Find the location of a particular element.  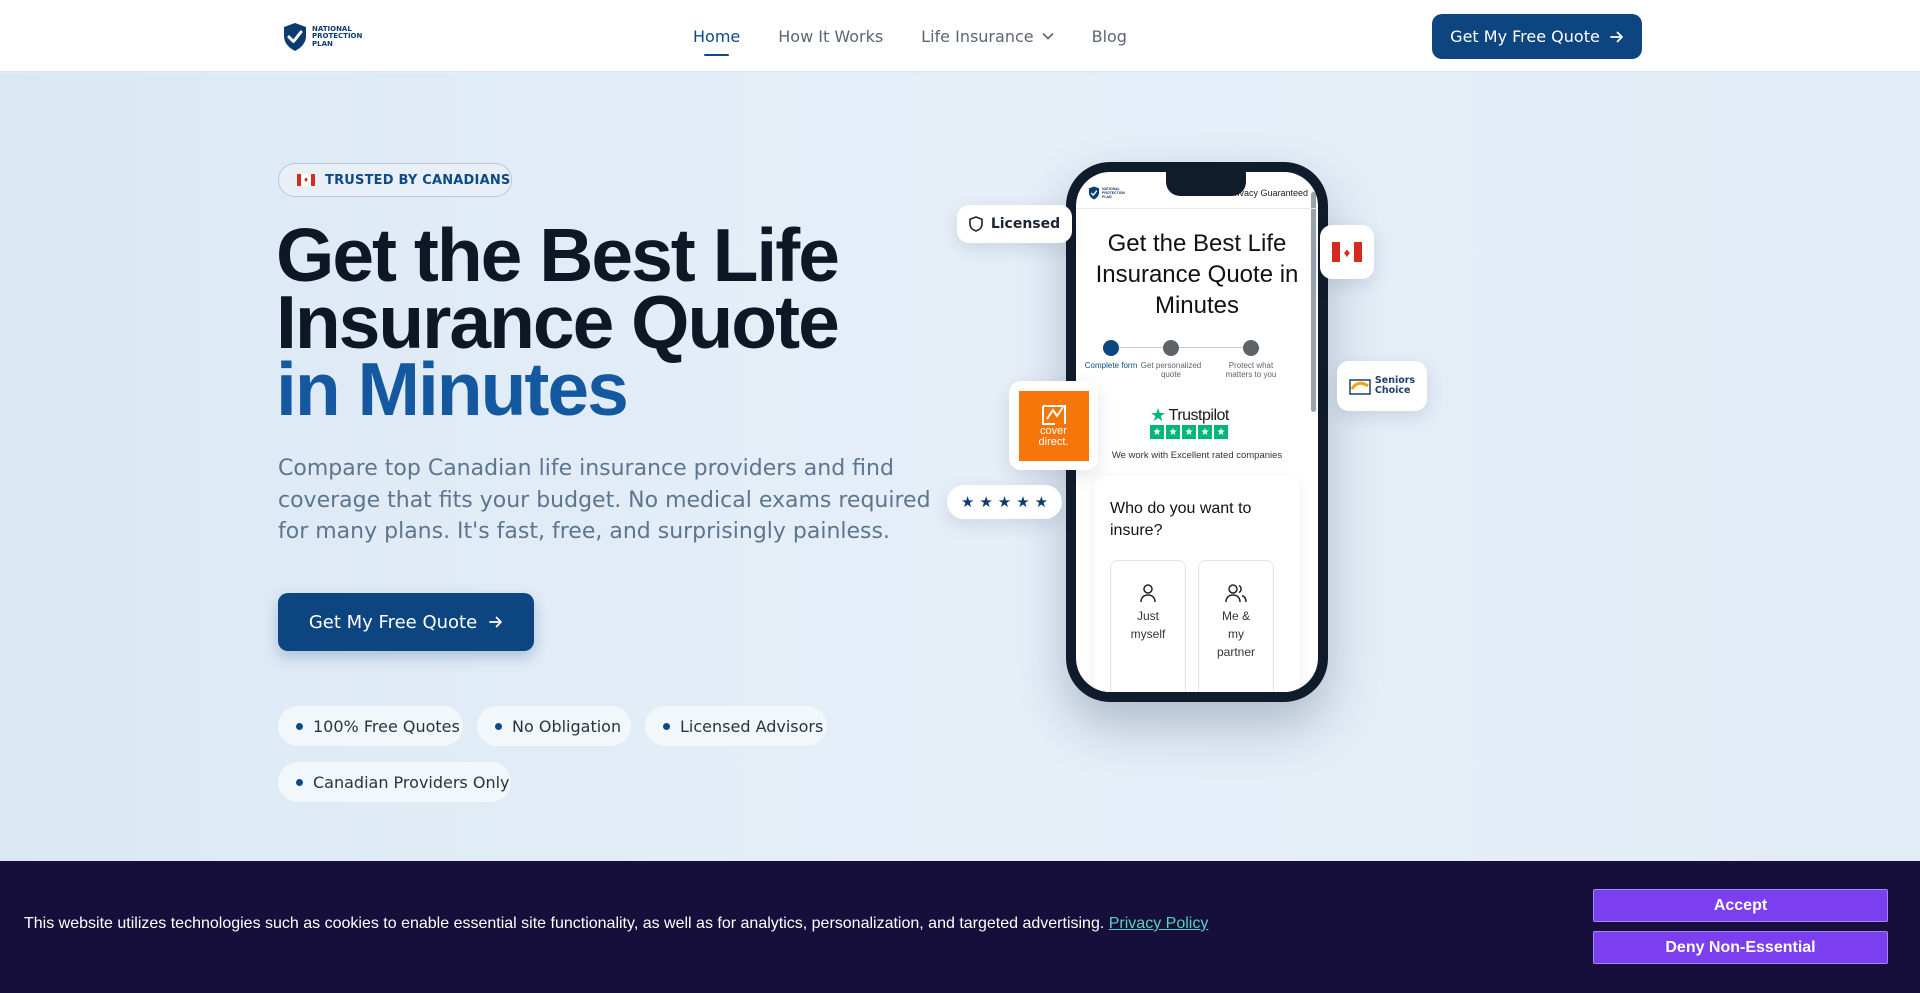

option-label: Just myself is located at coordinates (1148, 625).